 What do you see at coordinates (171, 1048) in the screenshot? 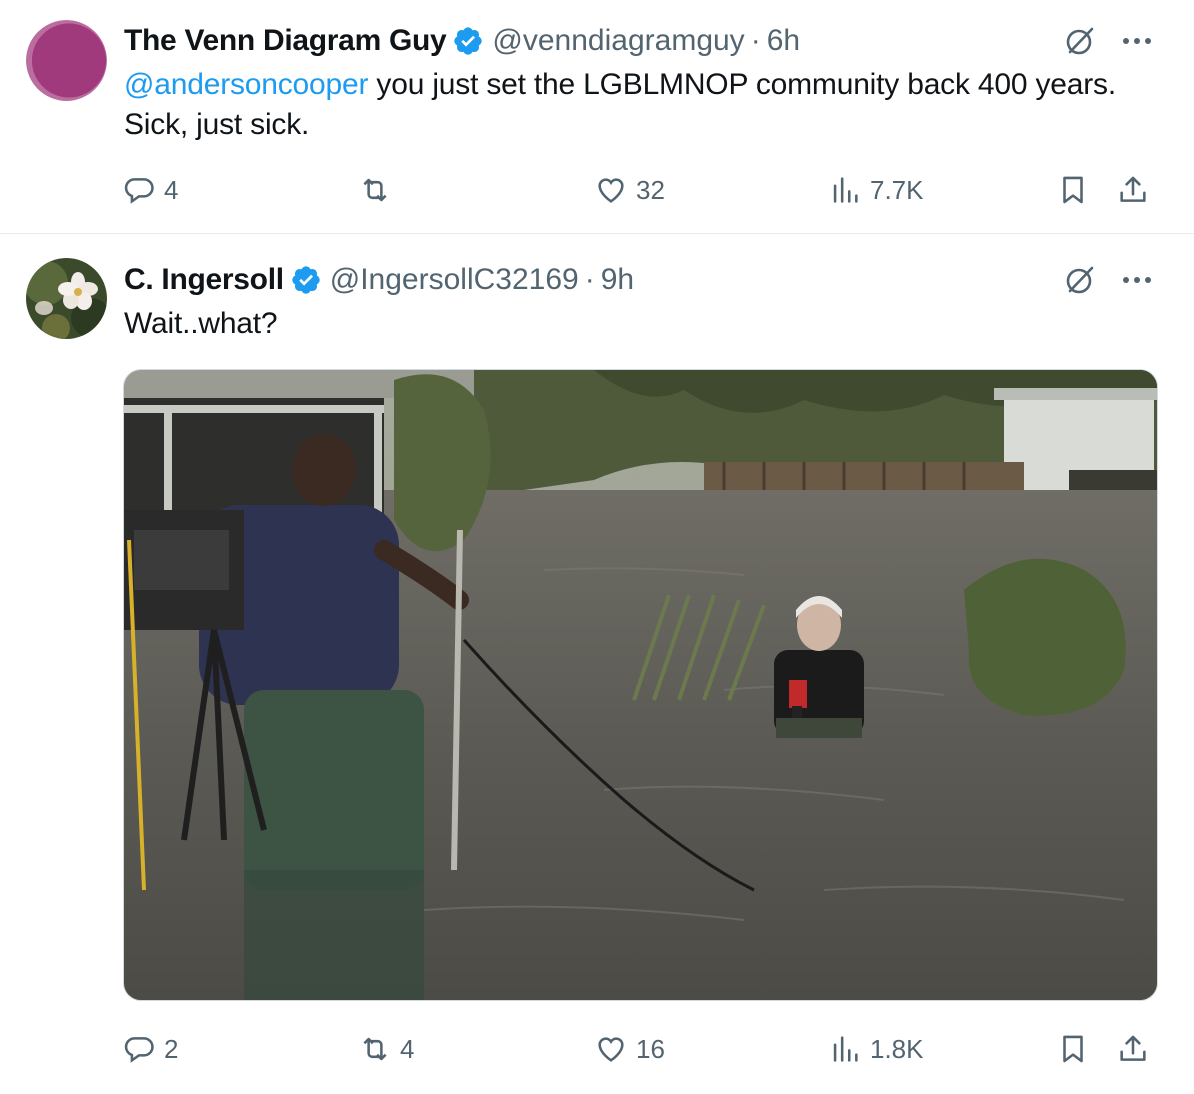
I see `reply-count: 2` at bounding box center [171, 1048].